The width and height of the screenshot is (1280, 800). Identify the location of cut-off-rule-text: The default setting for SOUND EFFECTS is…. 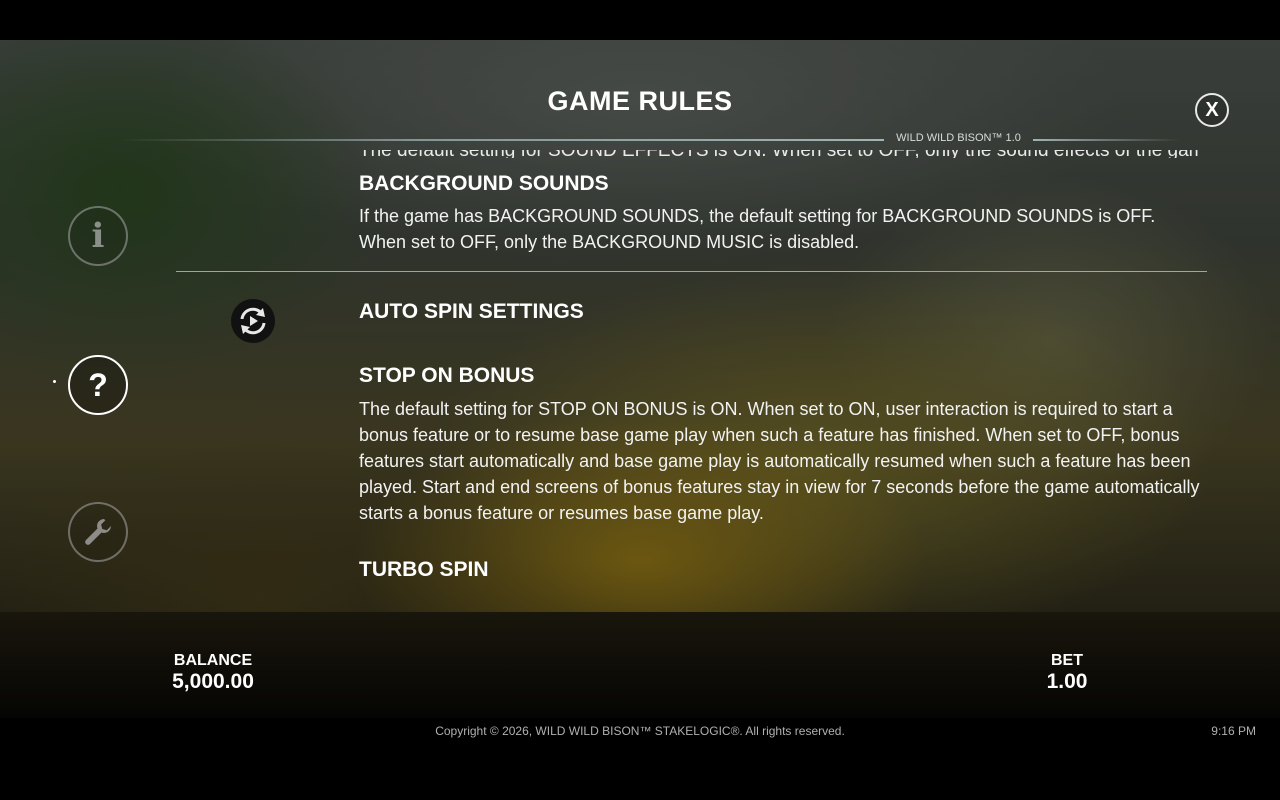
(779, 154).